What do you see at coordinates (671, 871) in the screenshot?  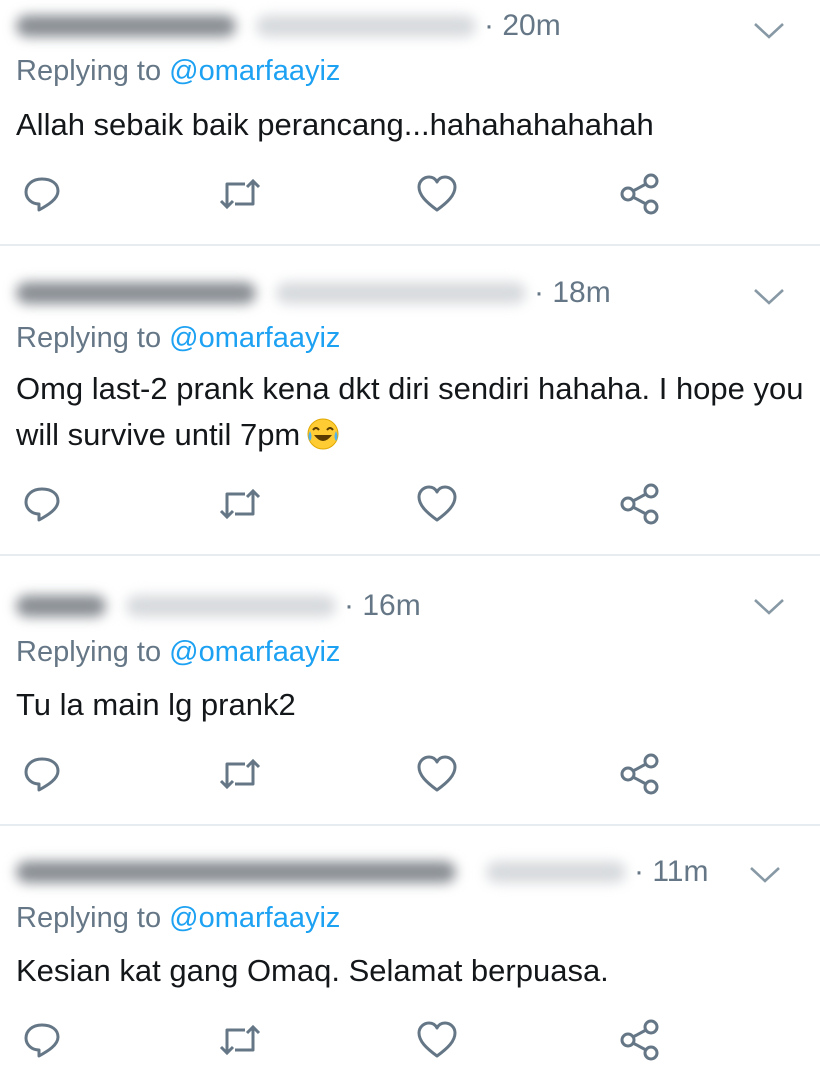 I see `timestamp: · 11m` at bounding box center [671, 871].